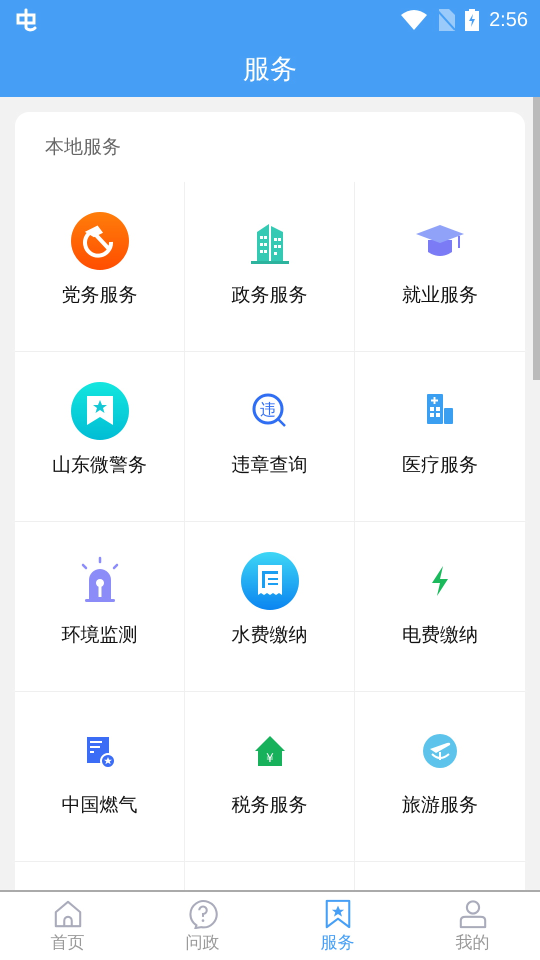 Image resolution: width=540 pixels, height=960 pixels. Describe the element at coordinates (270, 267) in the screenshot. I see `service-tile: 政务服务` at that location.